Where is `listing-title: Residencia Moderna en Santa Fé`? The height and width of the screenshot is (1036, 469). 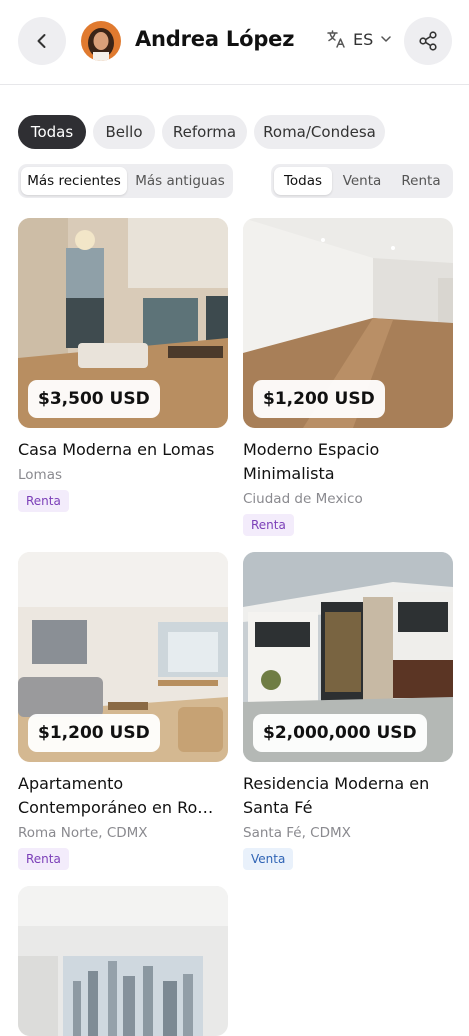
listing-title: Residencia Moderna en Santa Fé is located at coordinates (336, 795).